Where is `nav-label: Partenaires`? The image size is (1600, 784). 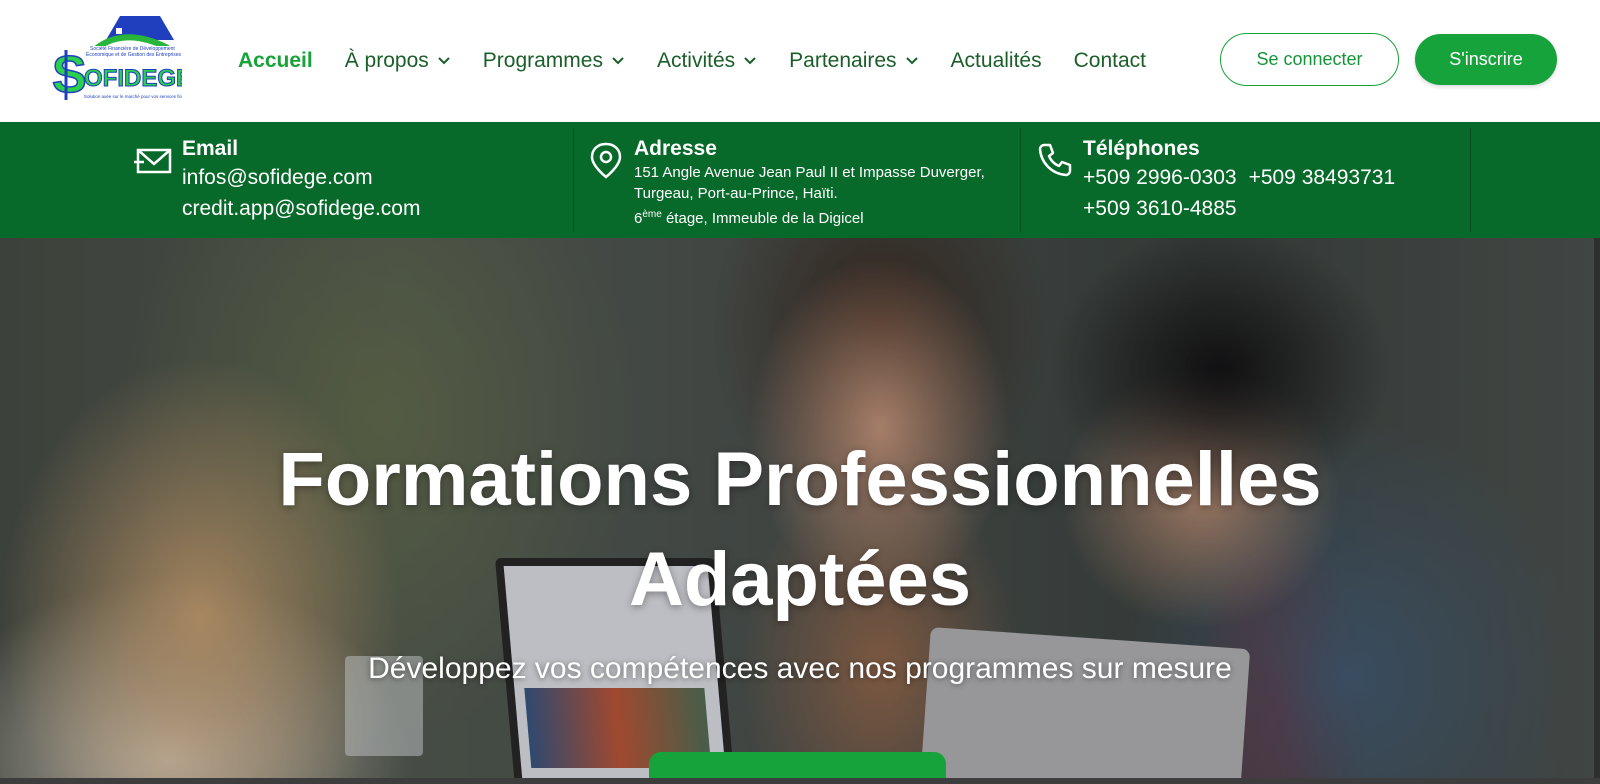
nav-label: Partenaires is located at coordinates (843, 60).